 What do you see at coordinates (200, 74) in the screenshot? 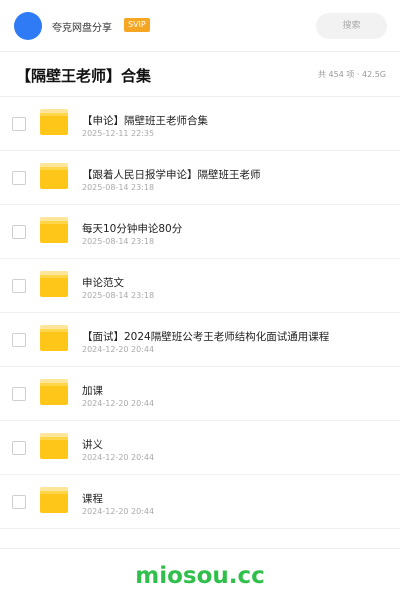
I see `share-title-bar: 【隔壁王老师】合集 共 454 项 · 42.5G` at bounding box center [200, 74].